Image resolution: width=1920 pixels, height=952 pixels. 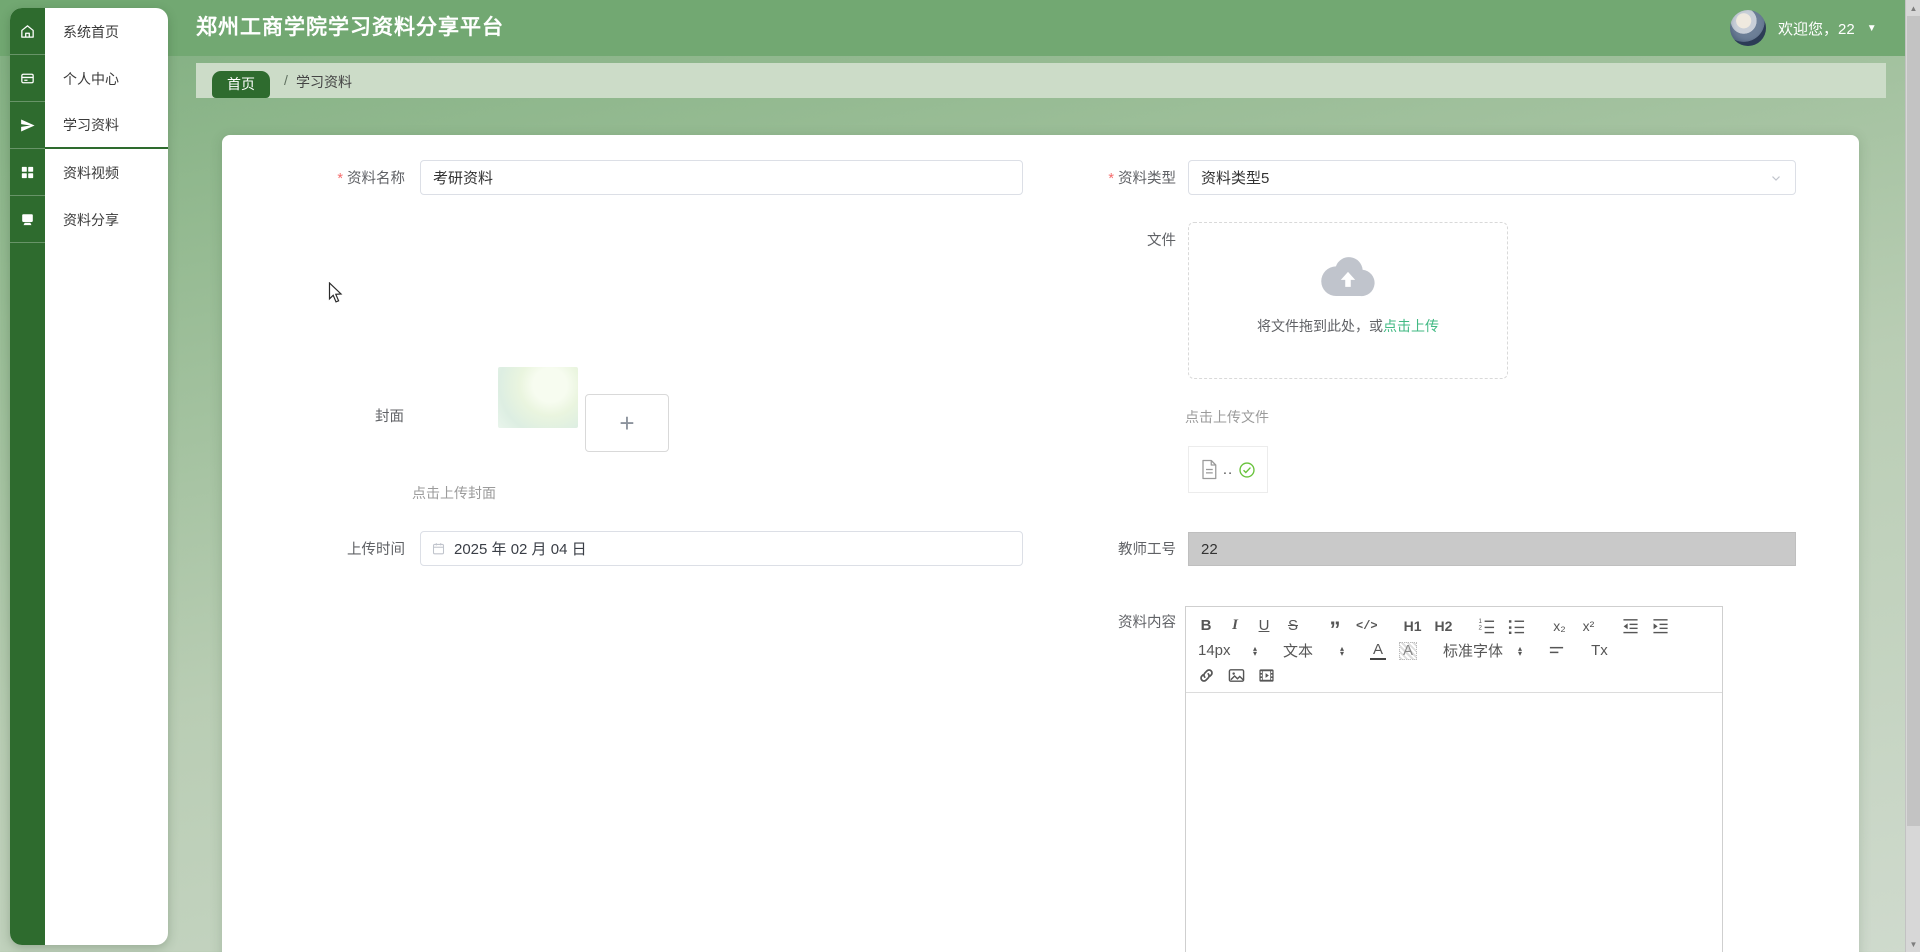 I want to click on blockquote-button: ”, so click(x=1335, y=627).